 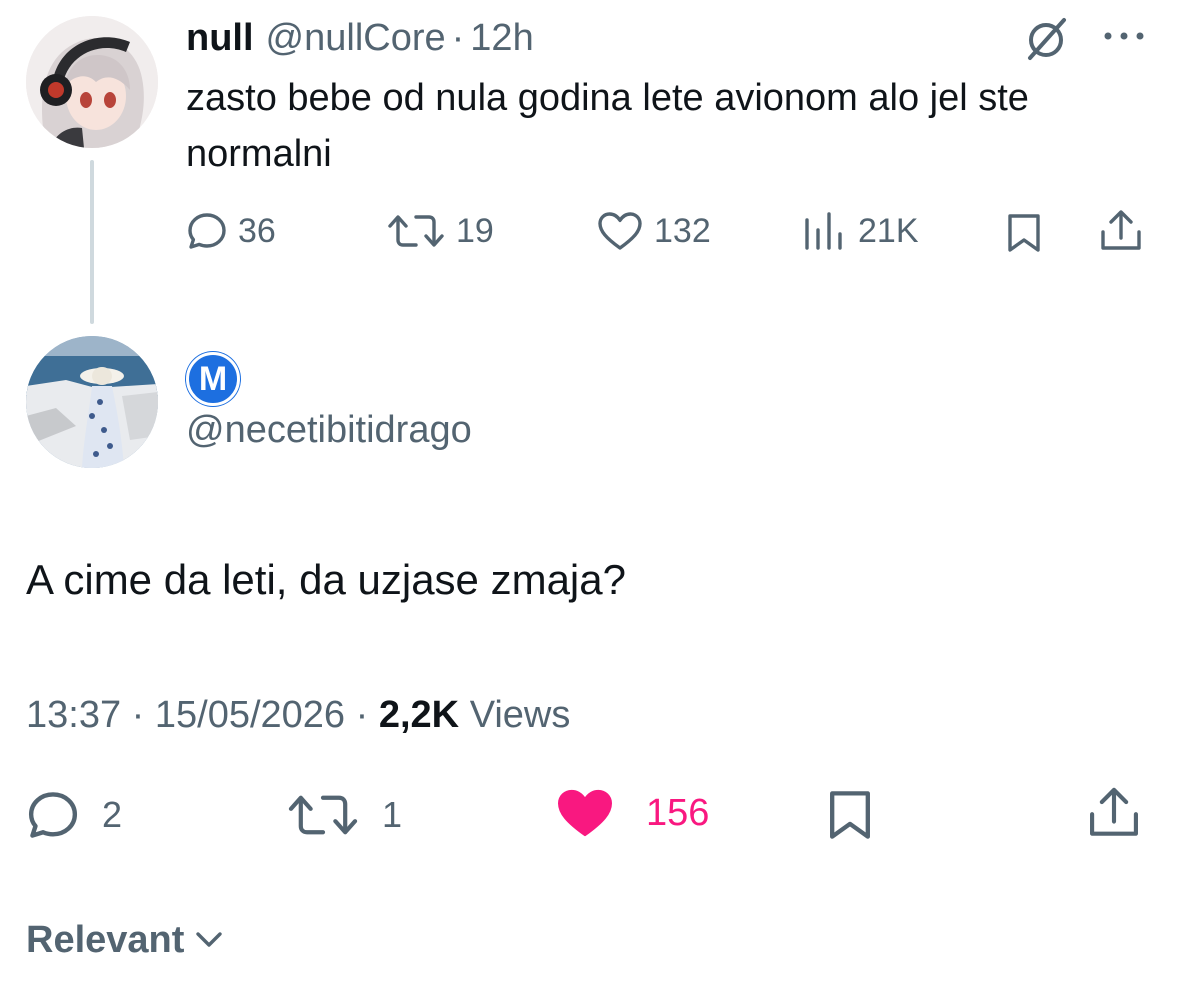 I want to click on retweet-count: 19, so click(x=475, y=231).